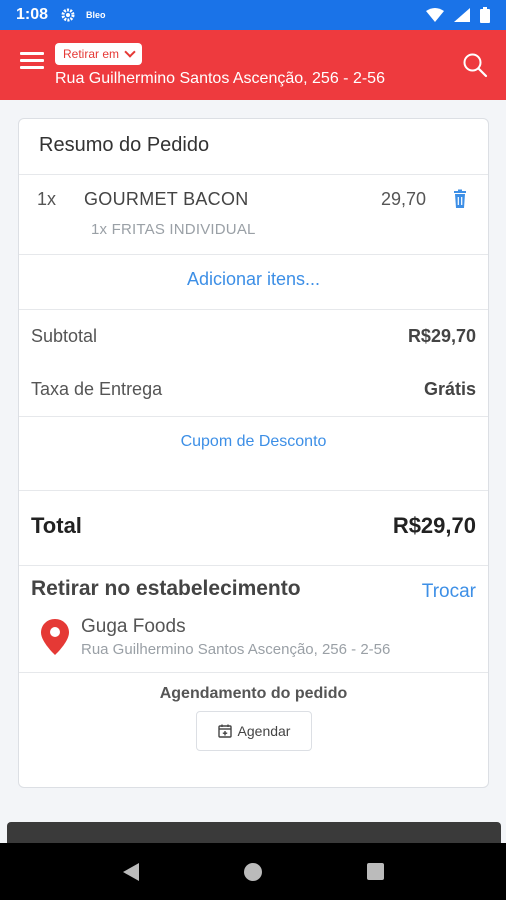 The image size is (506, 900). I want to click on search-icon, so click(475, 65).